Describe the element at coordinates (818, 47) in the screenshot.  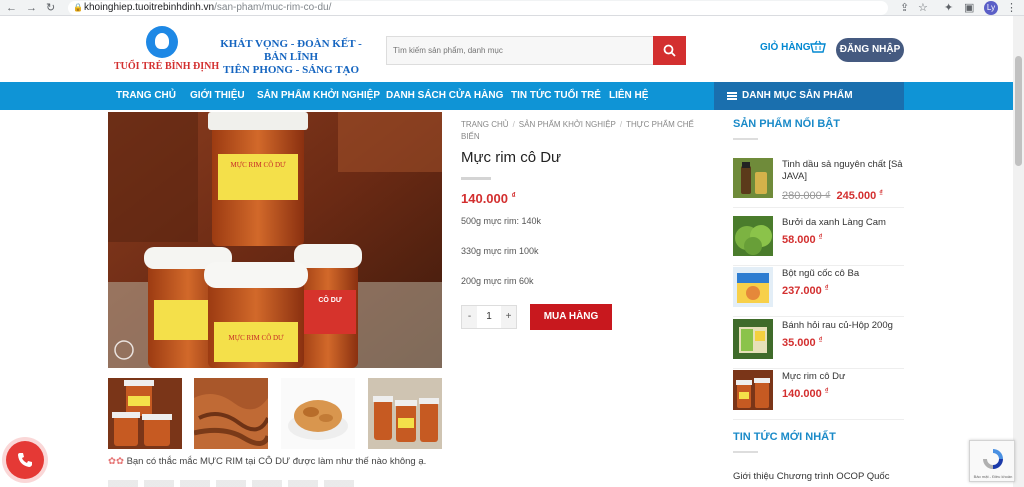
I see `basket-icon` at that location.